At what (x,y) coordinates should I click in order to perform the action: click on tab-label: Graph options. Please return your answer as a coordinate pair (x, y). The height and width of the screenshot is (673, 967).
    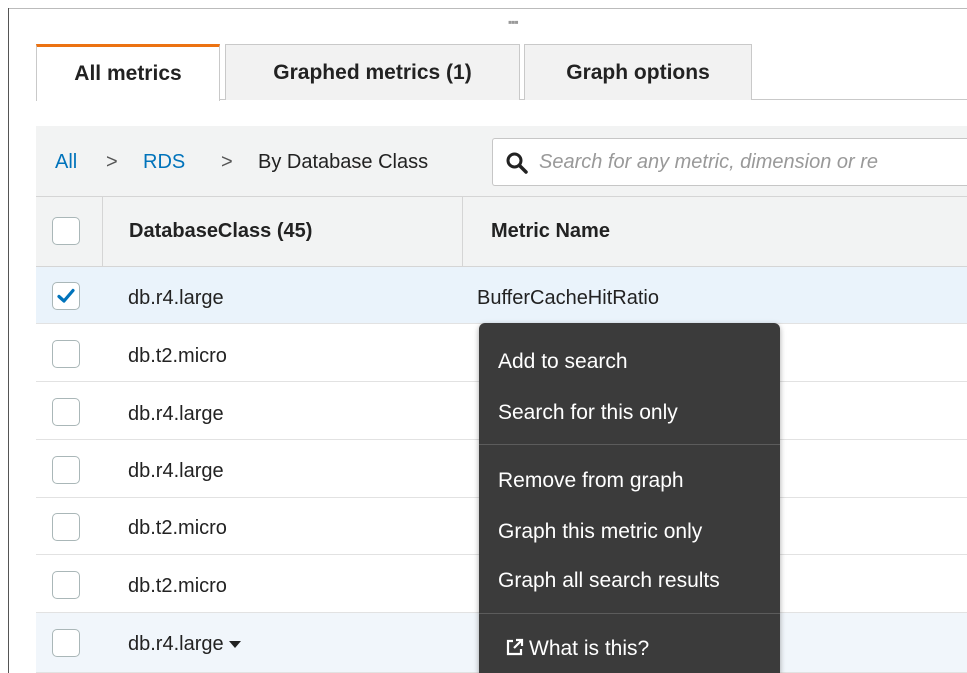
    Looking at the image, I should click on (638, 72).